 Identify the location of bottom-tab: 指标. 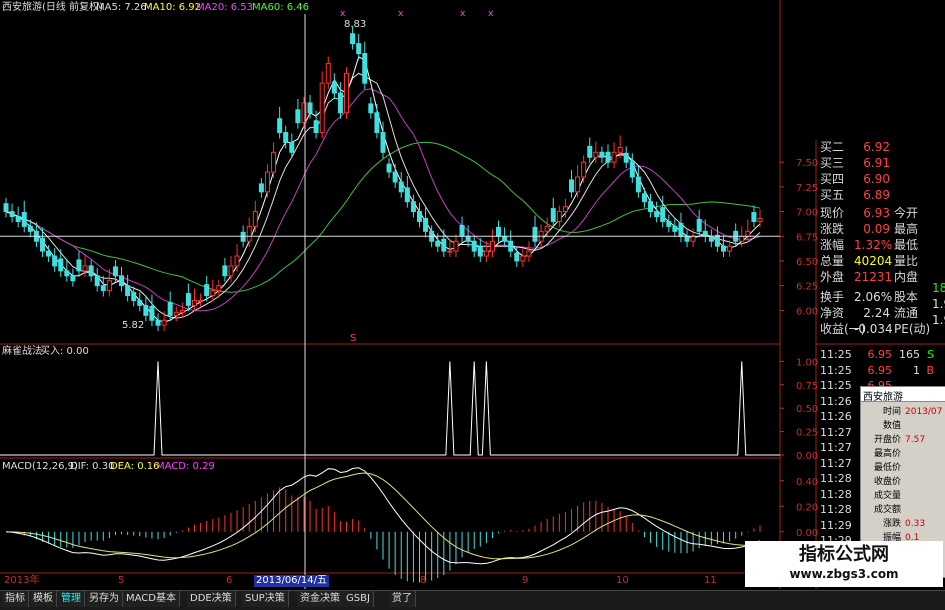
(15, 599).